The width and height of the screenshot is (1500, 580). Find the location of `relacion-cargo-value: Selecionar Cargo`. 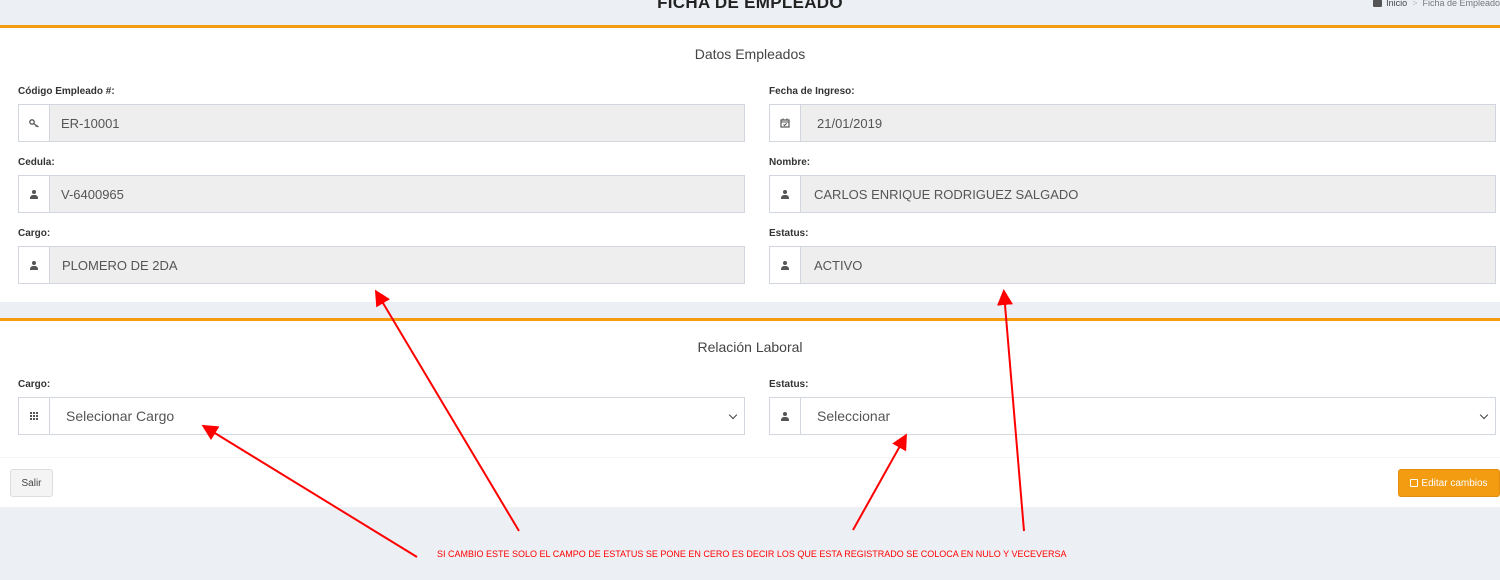

relacion-cargo-value: Selecionar Cargo is located at coordinates (397, 416).